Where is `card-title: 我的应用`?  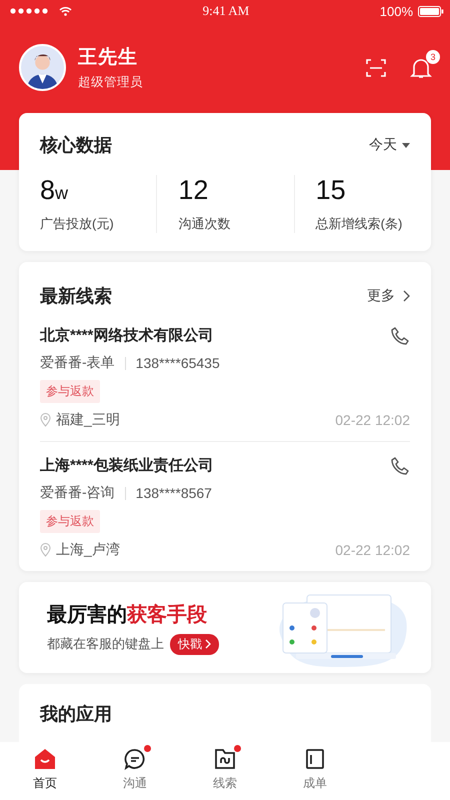
card-title: 我的应用 is located at coordinates (76, 714).